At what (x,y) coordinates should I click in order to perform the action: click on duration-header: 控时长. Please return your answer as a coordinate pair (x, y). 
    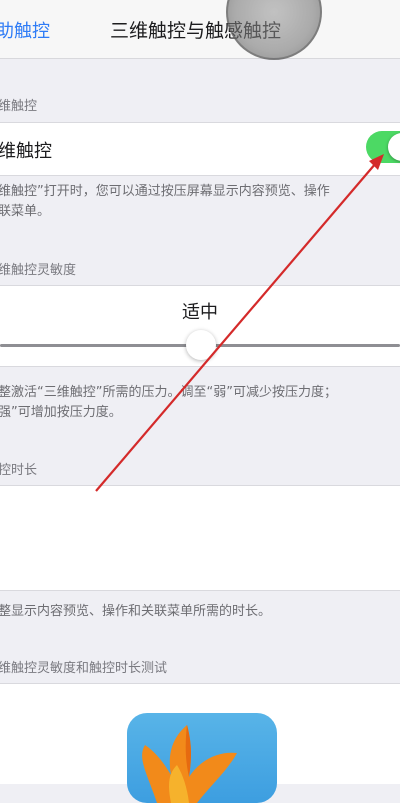
    Looking at the image, I should click on (19, 470).